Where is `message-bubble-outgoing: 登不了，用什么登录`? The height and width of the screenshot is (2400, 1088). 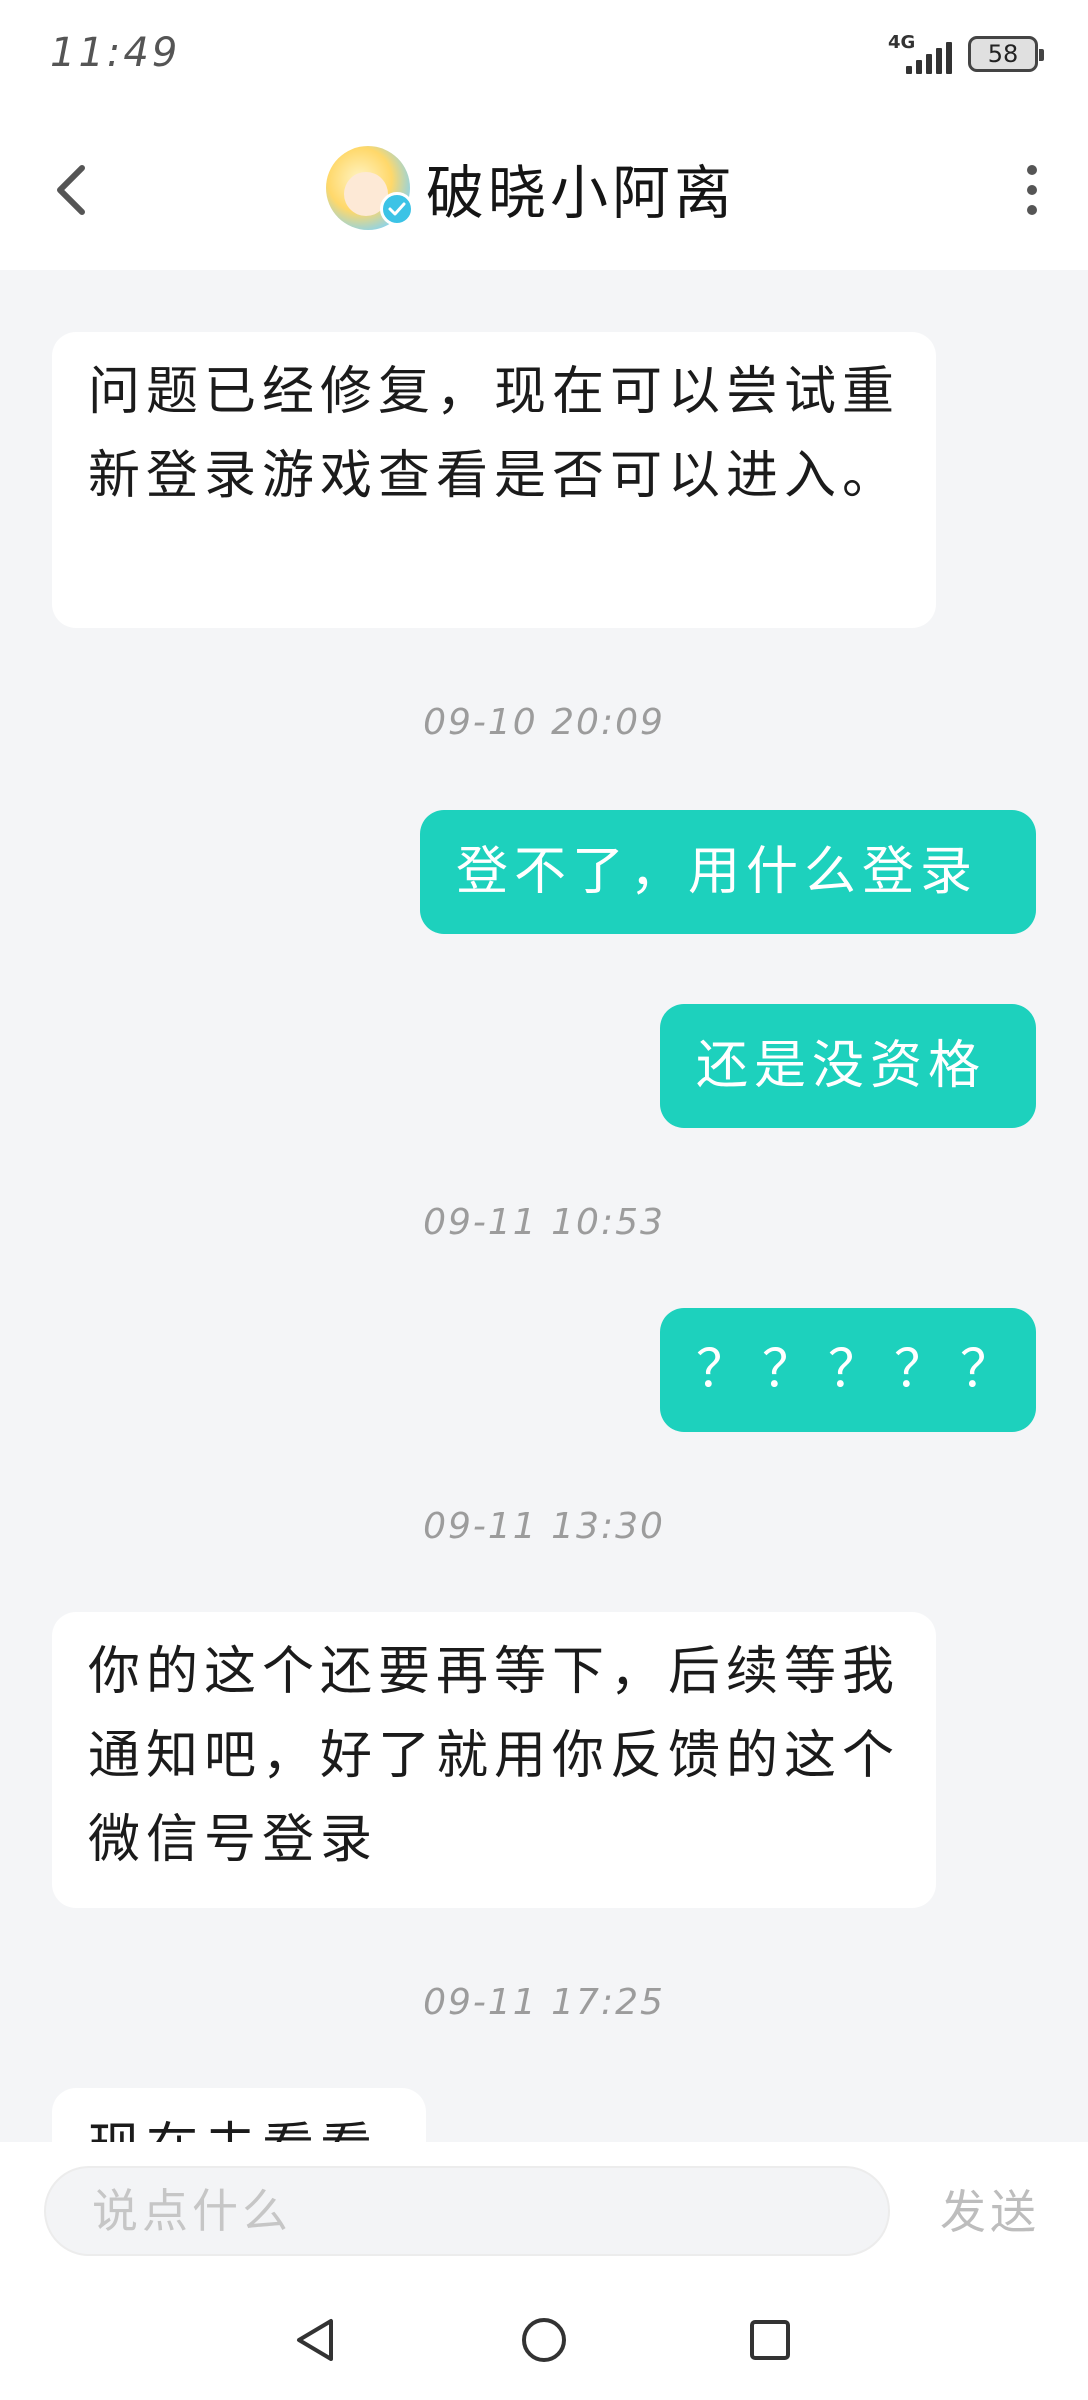
message-bubble-outgoing: 登不了，用什么登录 is located at coordinates (728, 872).